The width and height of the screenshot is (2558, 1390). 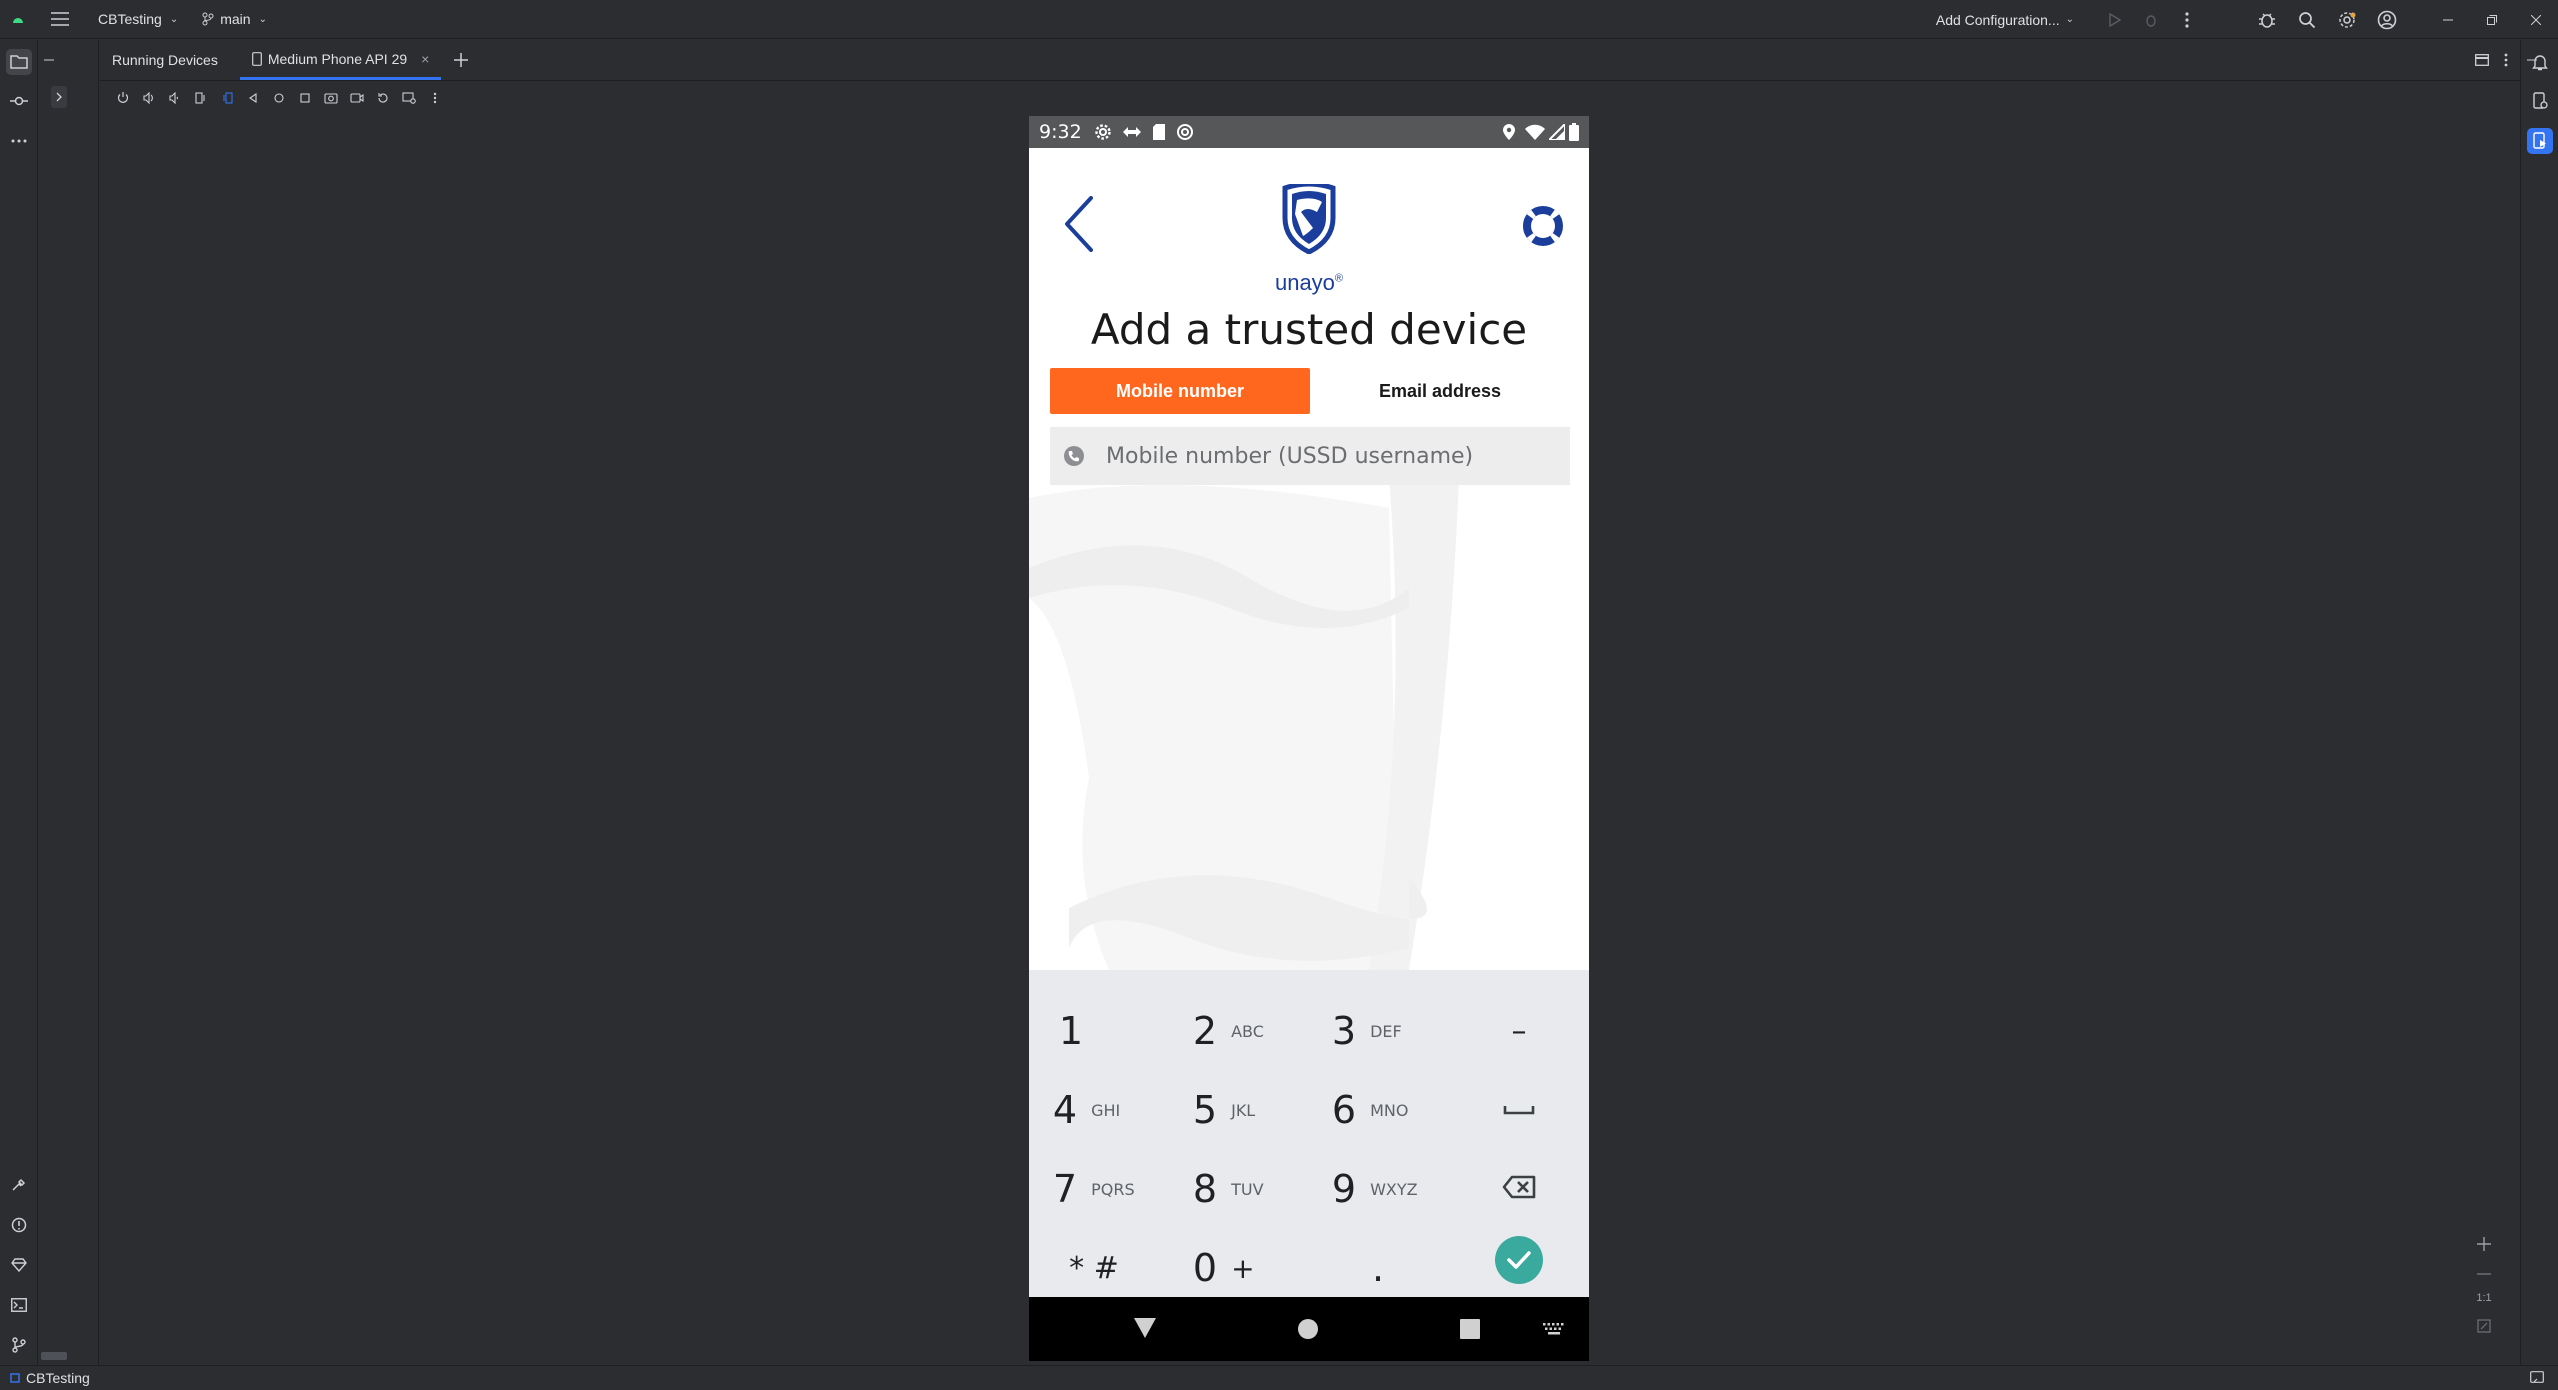 What do you see at coordinates (19, 101) in the screenshot?
I see `commit-icon` at bounding box center [19, 101].